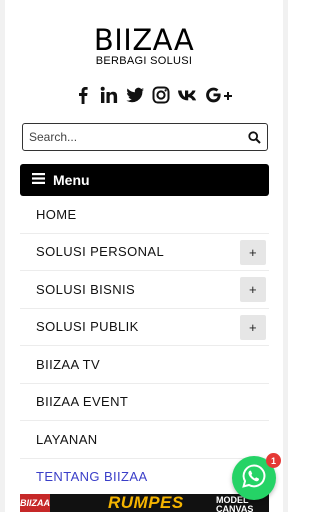 The width and height of the screenshot is (320, 512). What do you see at coordinates (144, 40) in the screenshot?
I see `site-title: BIIZAA` at bounding box center [144, 40].